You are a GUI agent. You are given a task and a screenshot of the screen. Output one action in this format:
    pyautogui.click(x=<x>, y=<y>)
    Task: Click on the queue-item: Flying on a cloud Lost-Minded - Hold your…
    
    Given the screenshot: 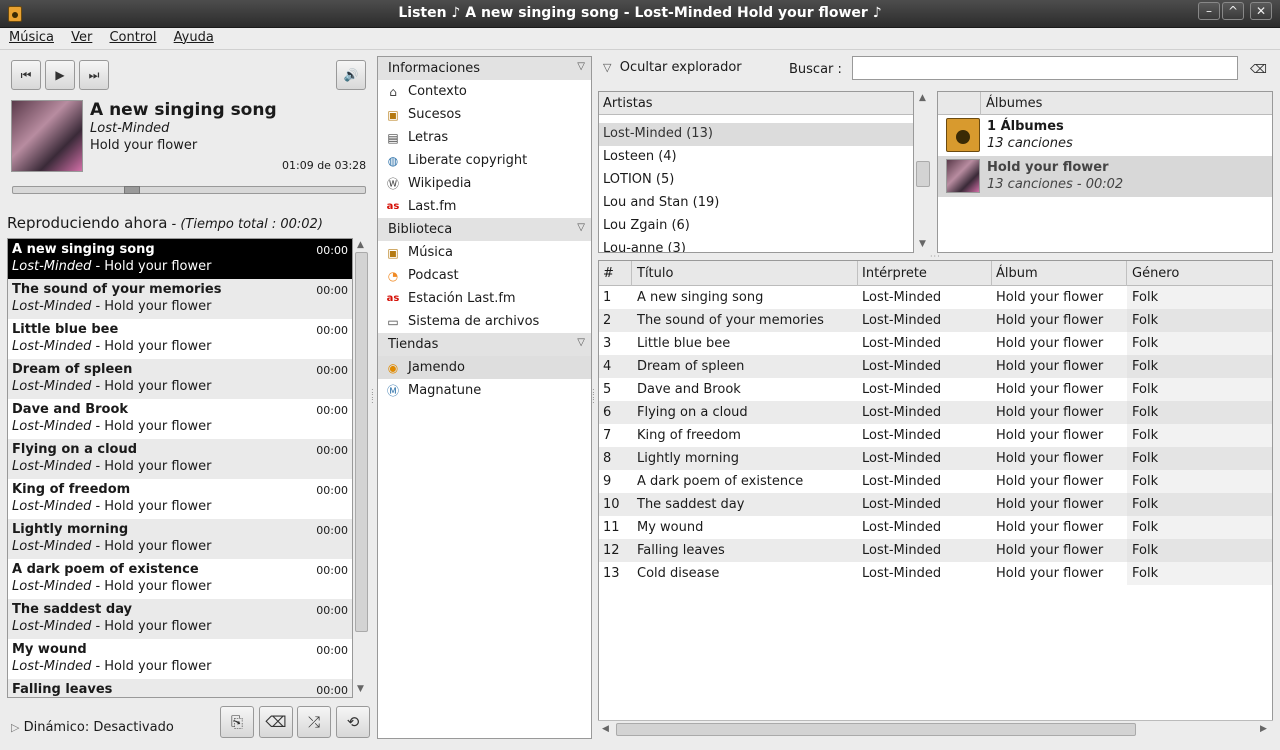 What is the action you would take?
    pyautogui.click(x=180, y=459)
    